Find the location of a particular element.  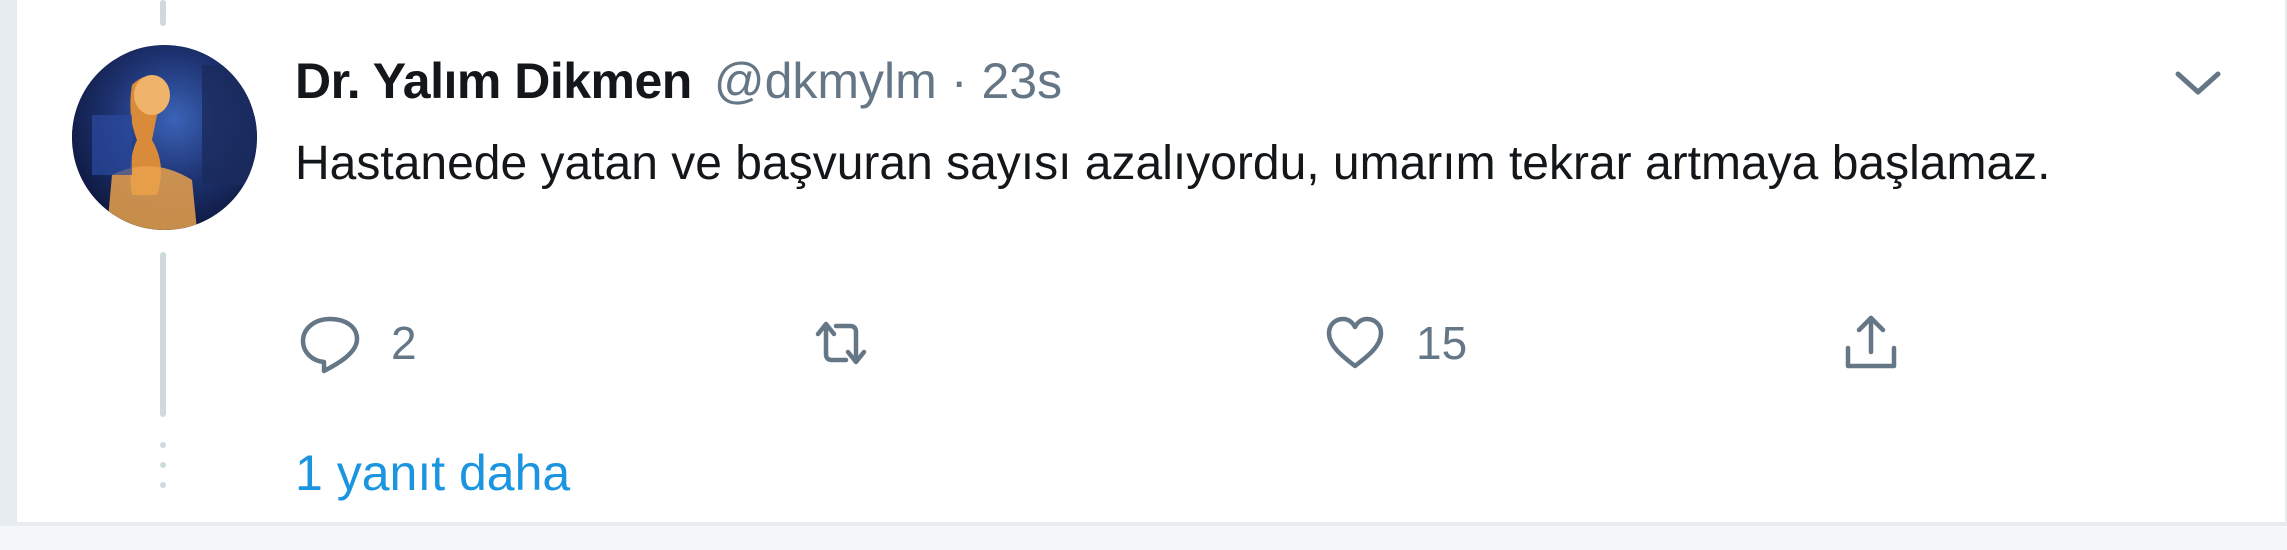

user-handle: @dkmylm is located at coordinates (825, 81).